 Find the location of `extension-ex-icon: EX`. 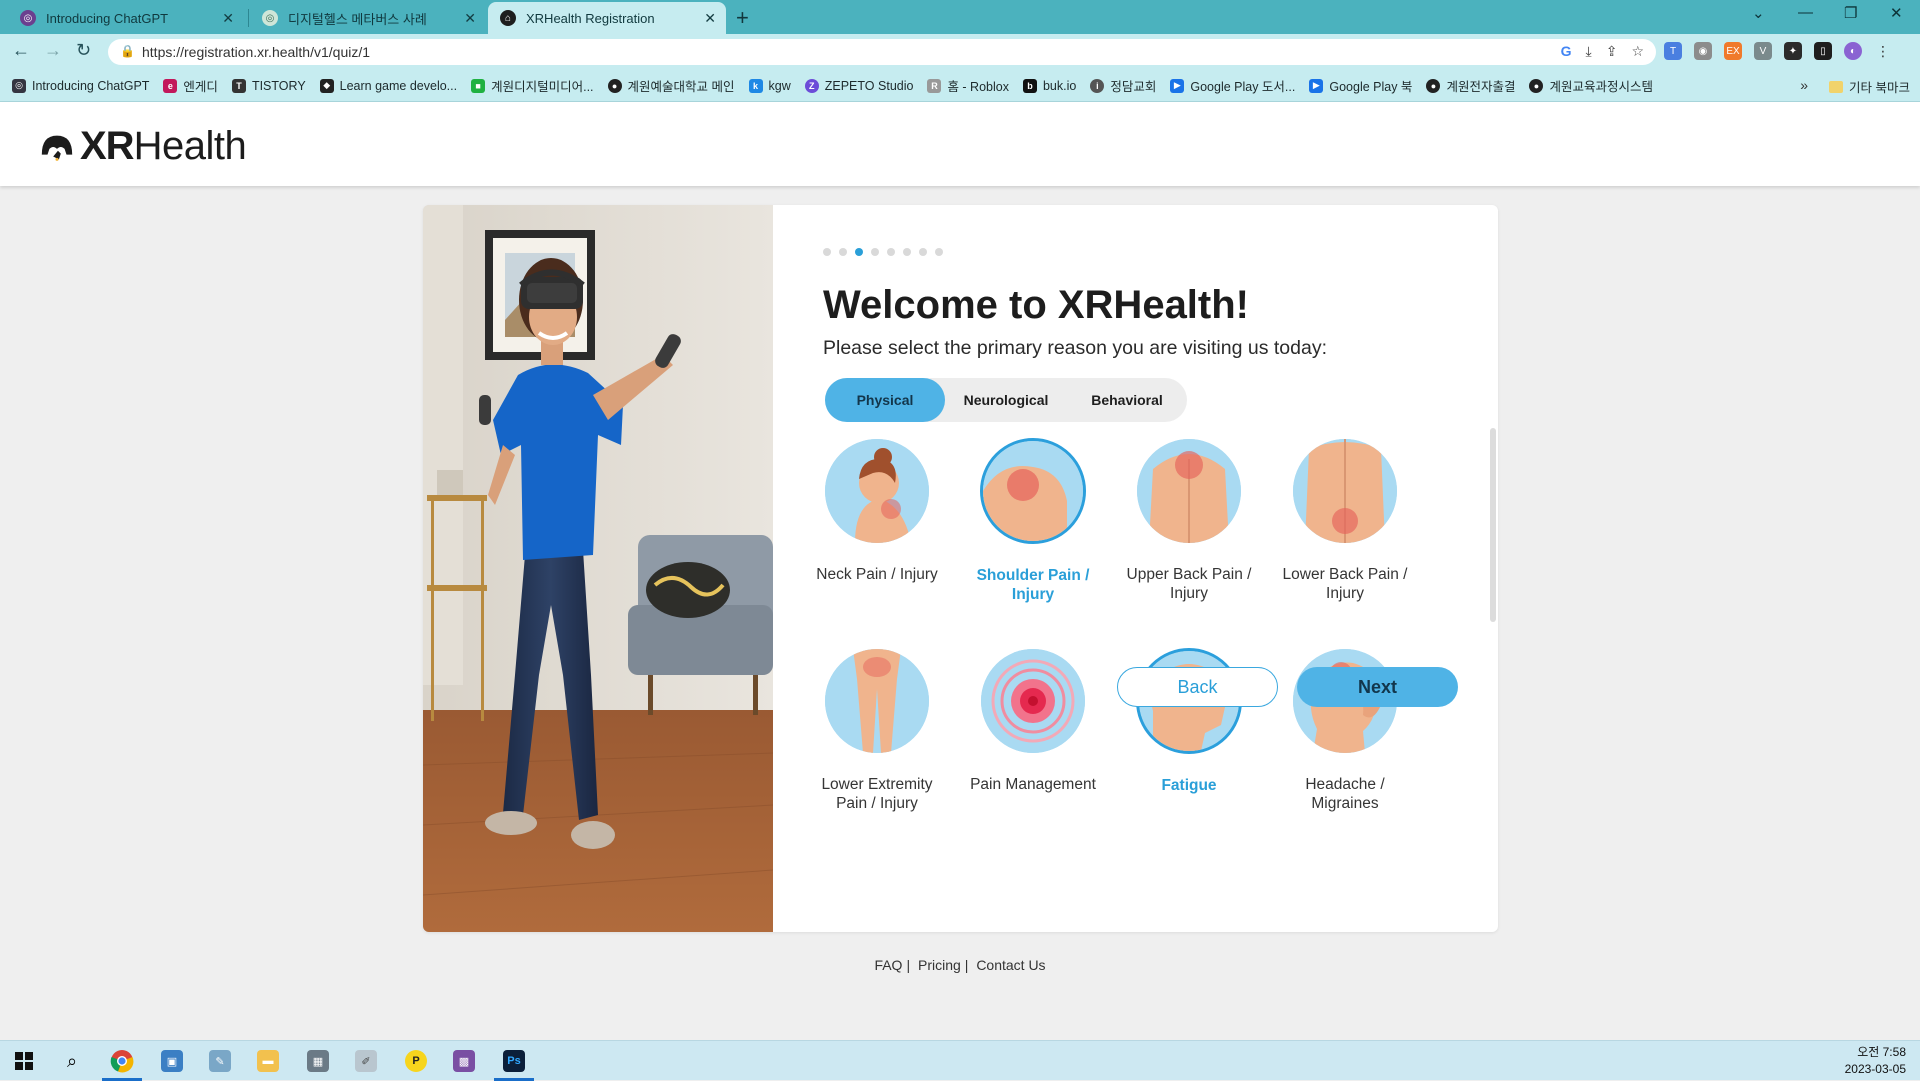

extension-ex-icon: EX is located at coordinates (1733, 51).